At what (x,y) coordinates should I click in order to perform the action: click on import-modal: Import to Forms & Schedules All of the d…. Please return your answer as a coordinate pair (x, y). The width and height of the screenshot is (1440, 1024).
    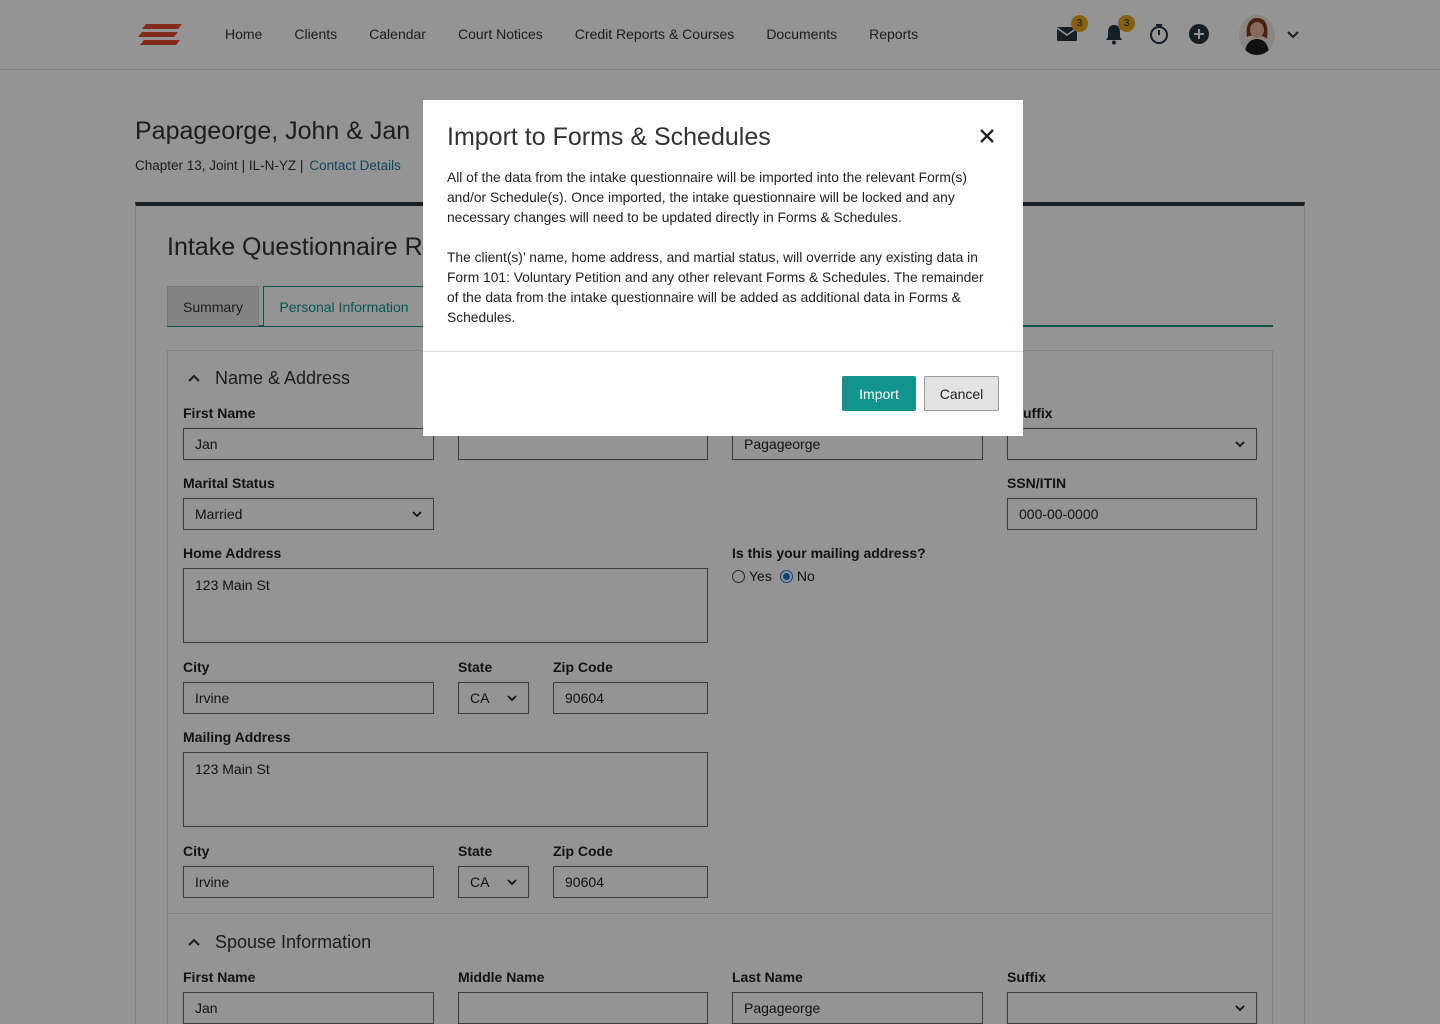
    Looking at the image, I should click on (723, 268).